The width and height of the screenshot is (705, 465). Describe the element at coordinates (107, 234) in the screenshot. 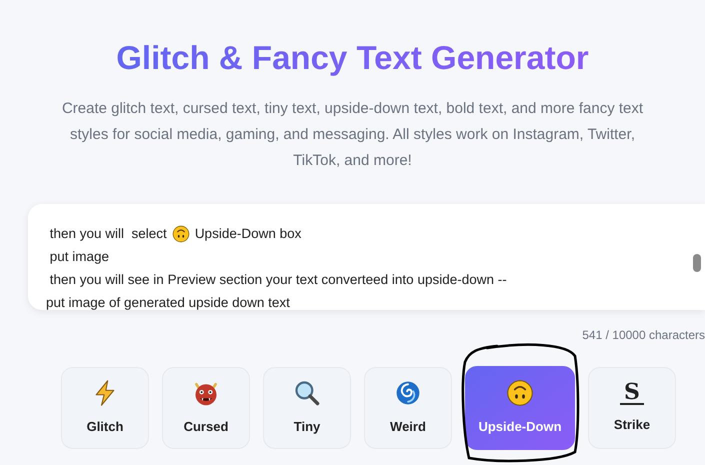

I see `input-text-line: then you will select` at that location.